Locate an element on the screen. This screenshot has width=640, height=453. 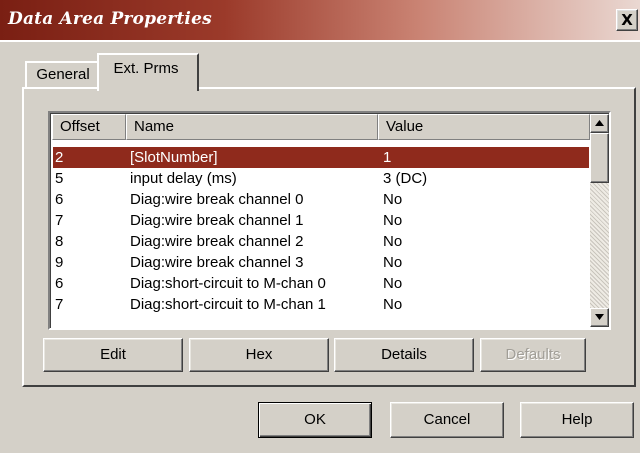
column-headers: Offset Name Value is located at coordinates (322, 127).